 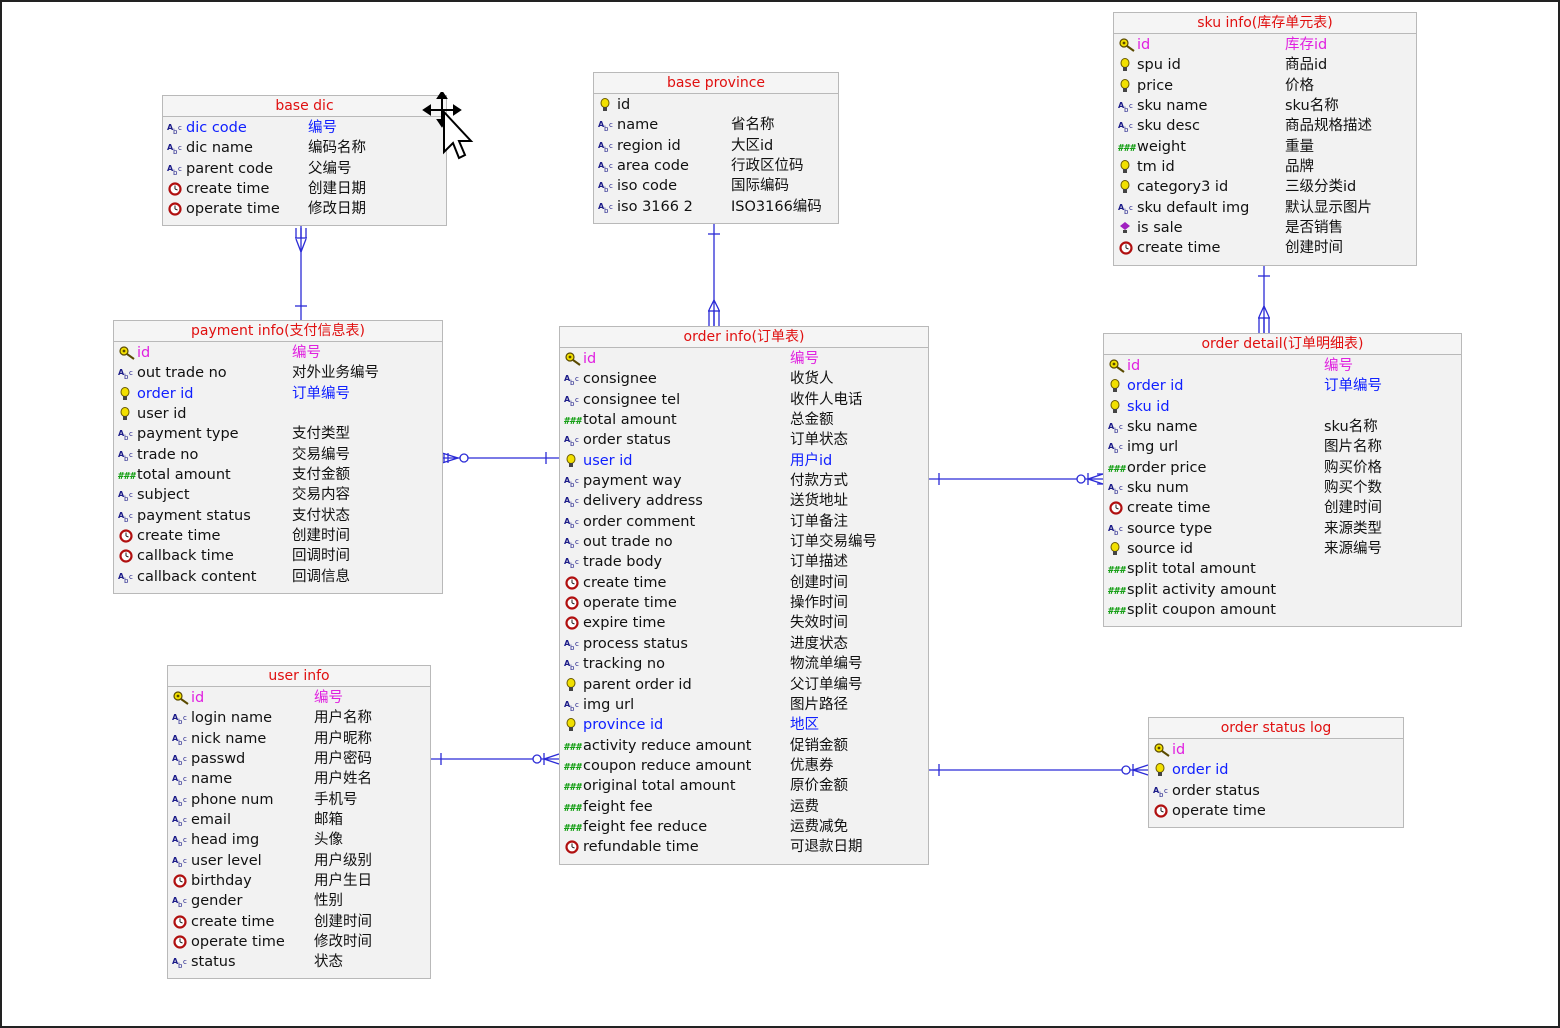 I want to click on column-row: order id, so click(x=1276, y=770).